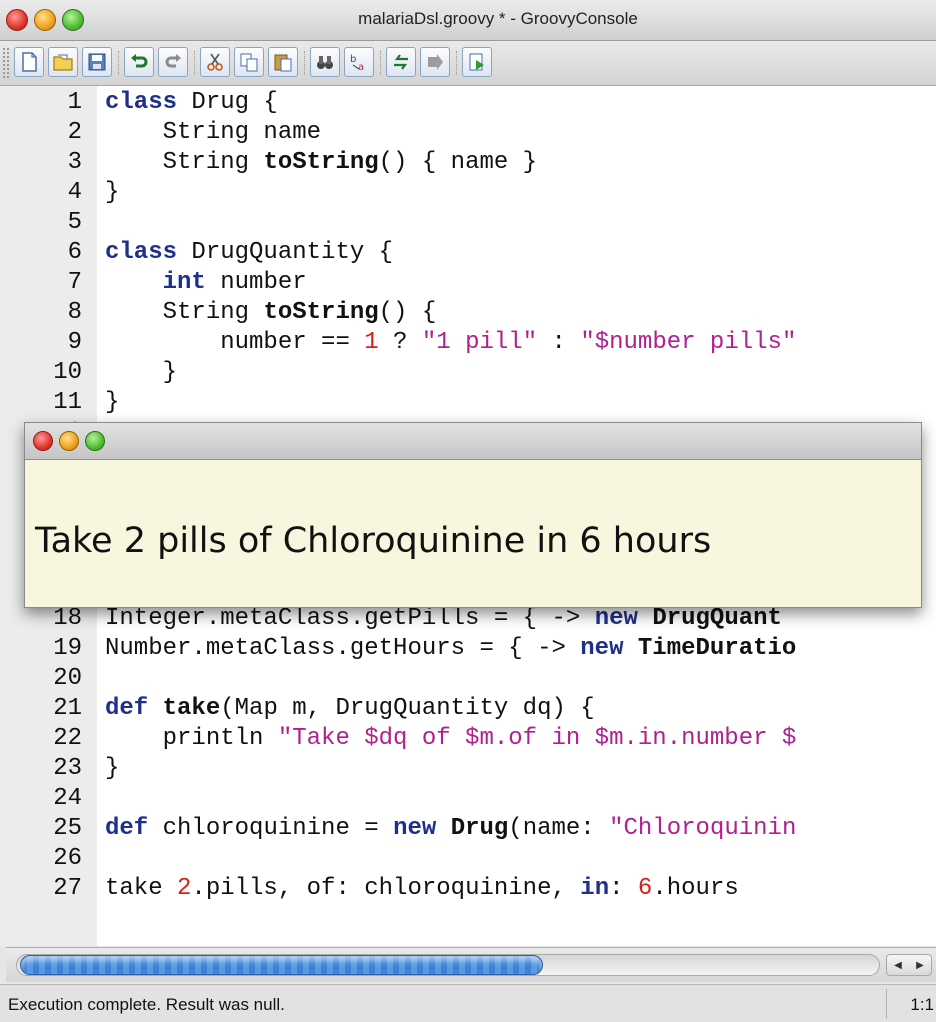 The width and height of the screenshot is (936, 1022). I want to click on code-text: String toString() {, so click(271, 313).